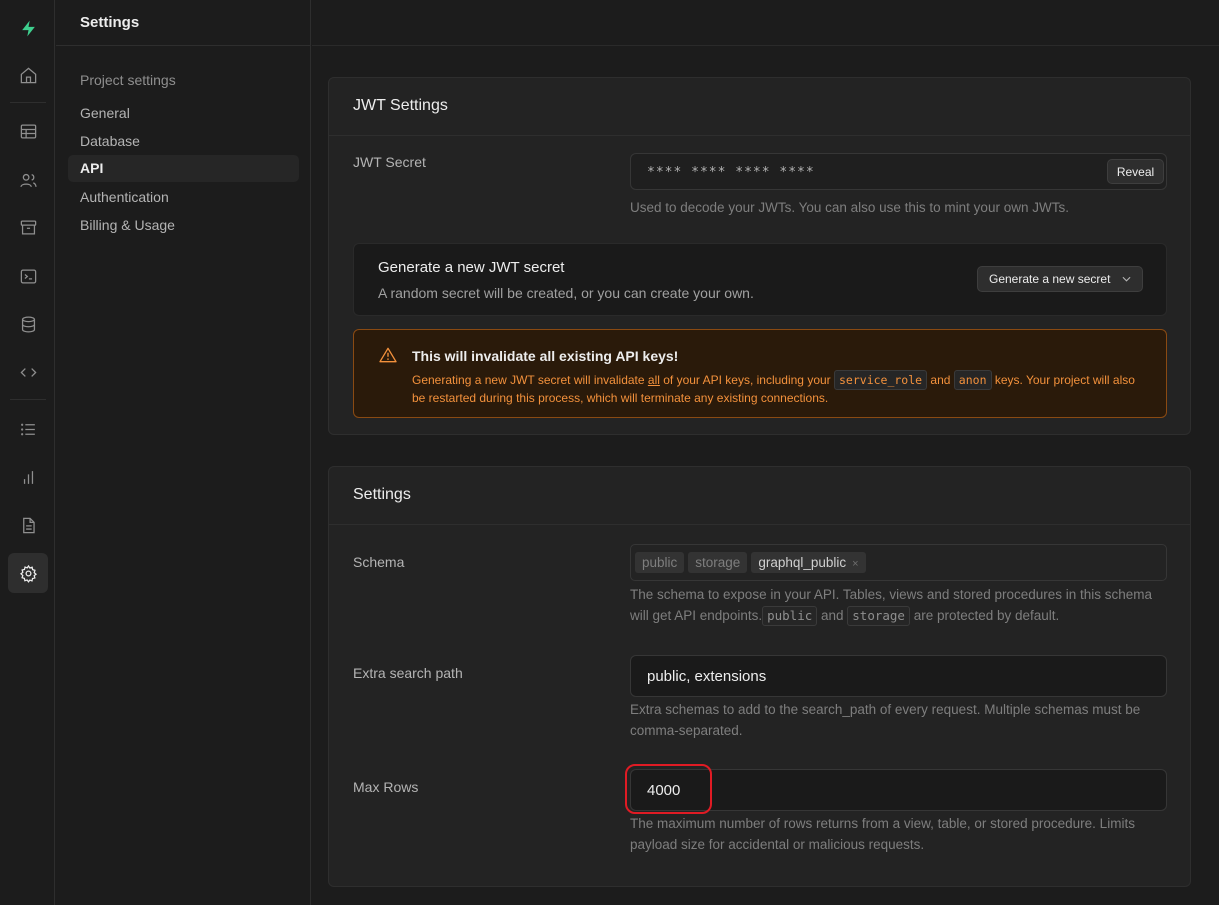  Describe the element at coordinates (183, 168) in the screenshot. I see `menu-item-api: API` at that location.